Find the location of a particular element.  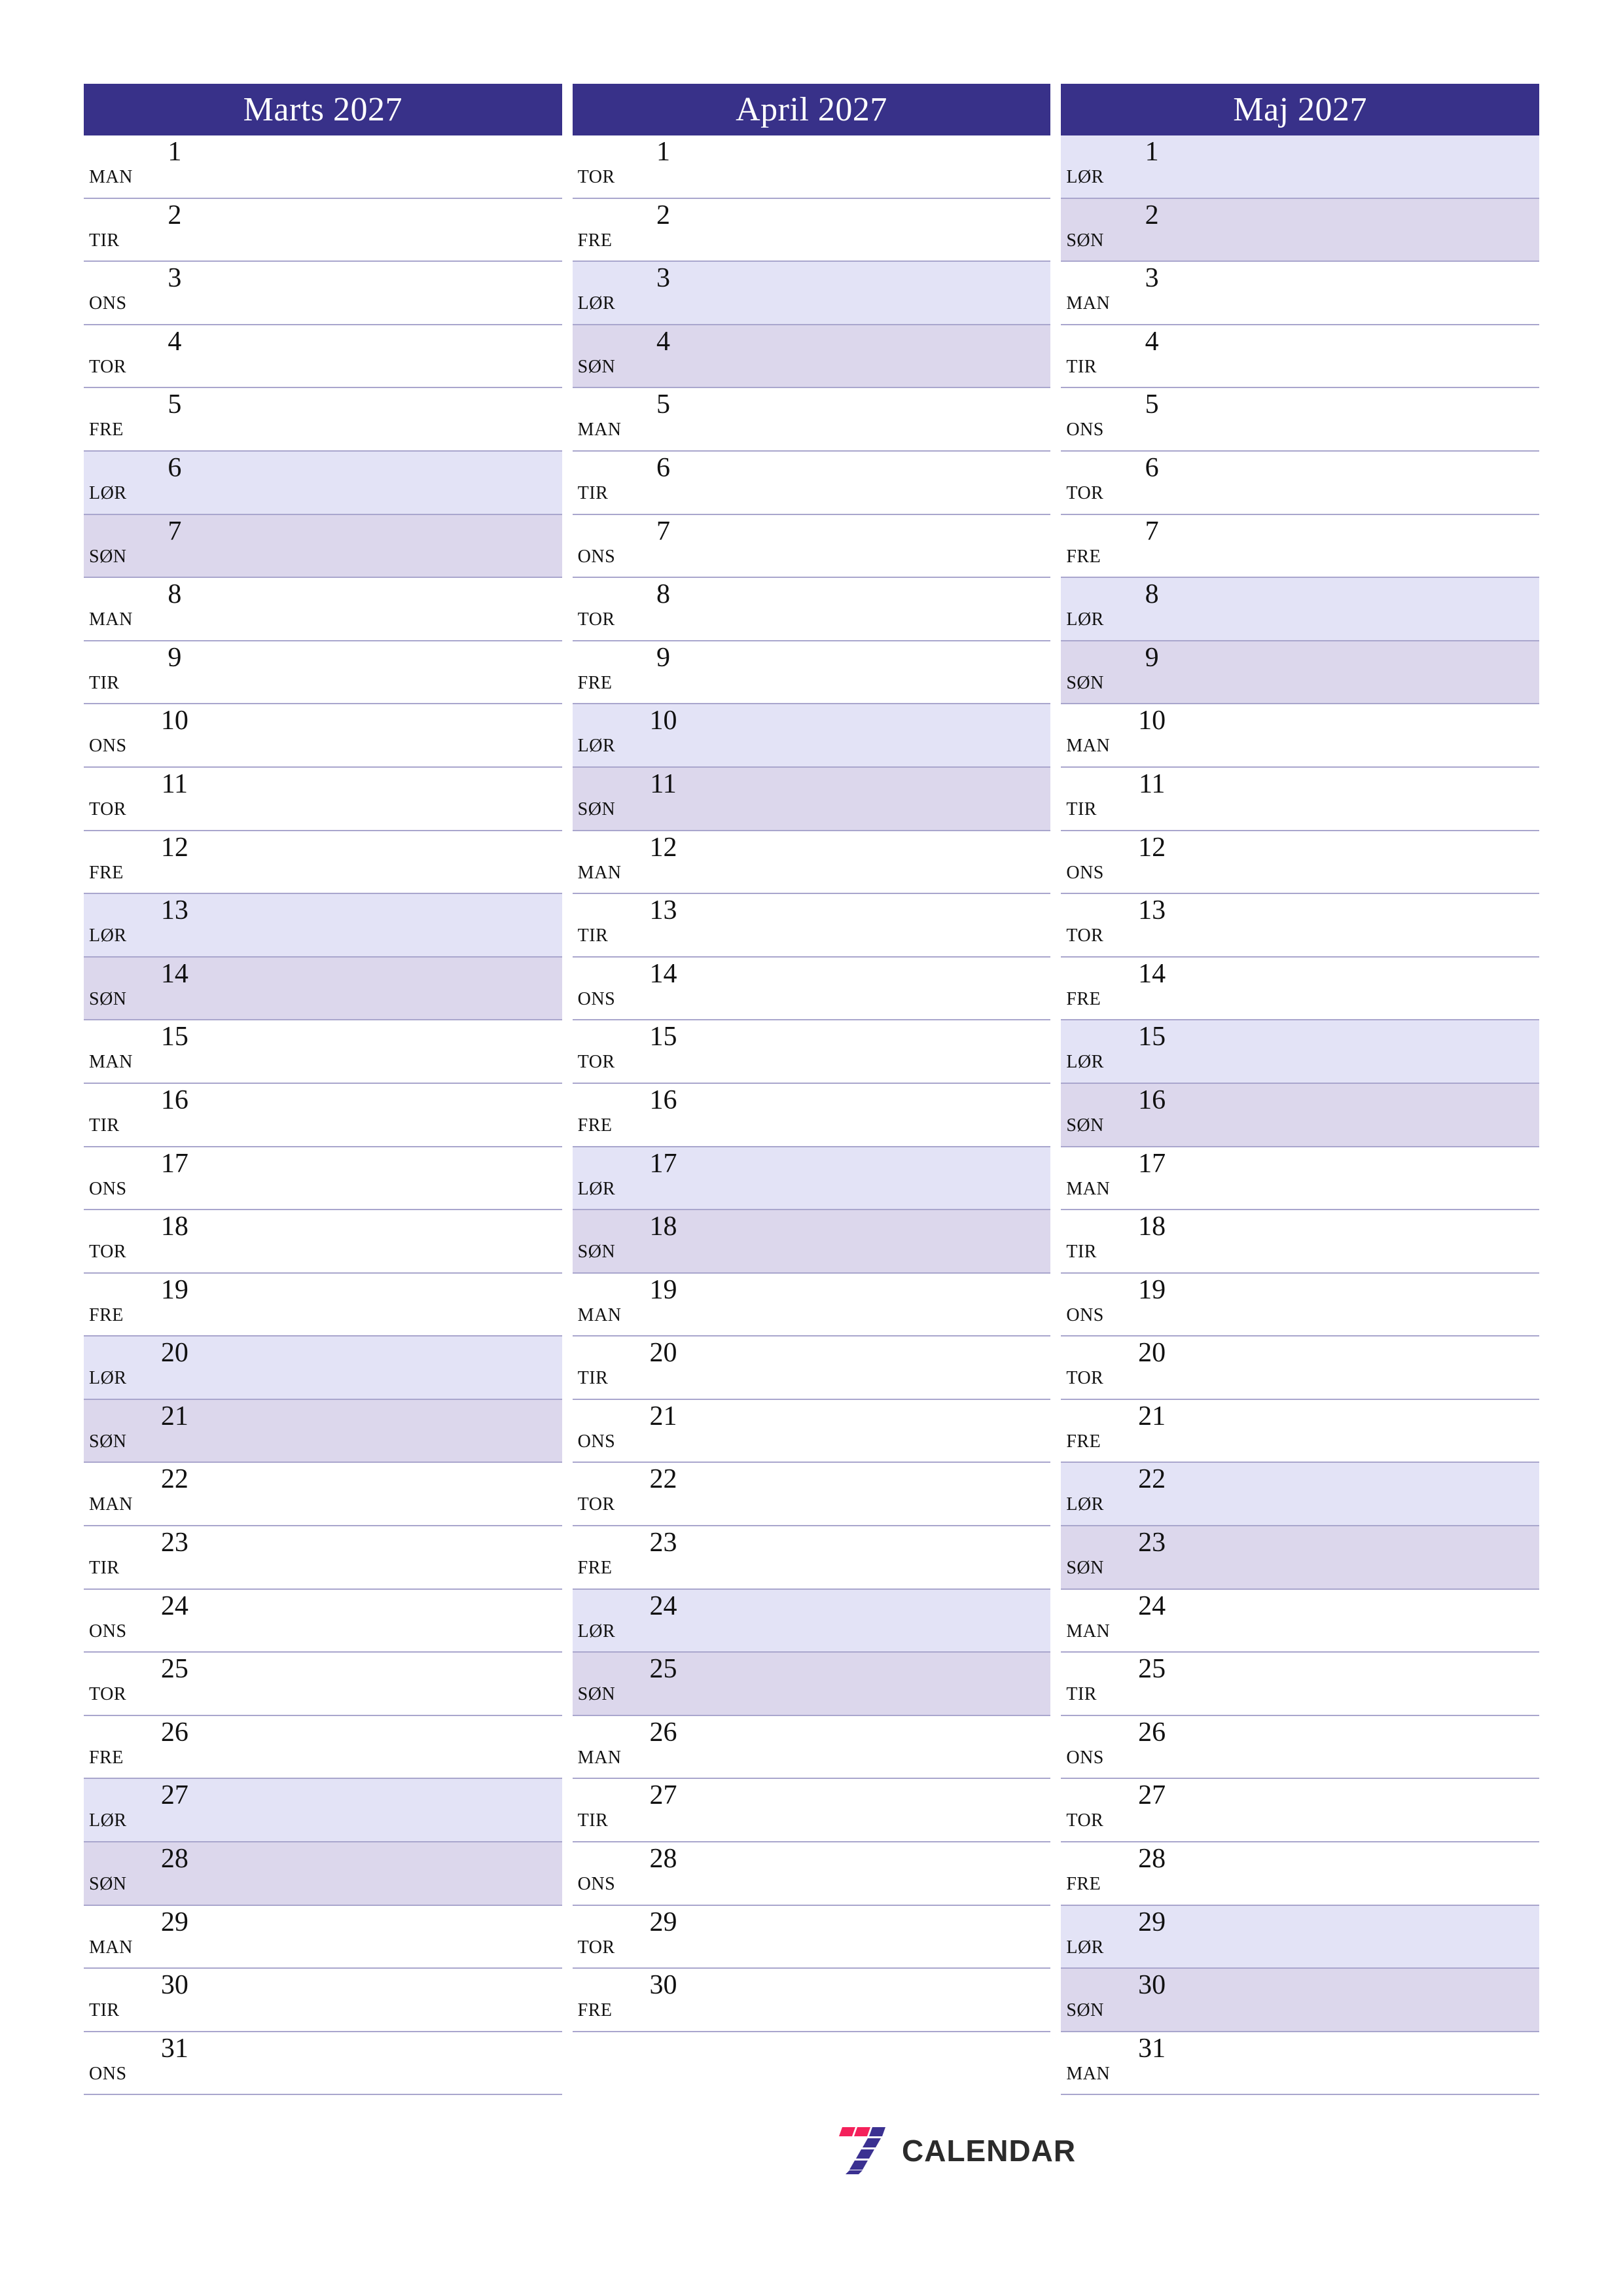

day-number: 21 is located at coordinates (1152, 1416).